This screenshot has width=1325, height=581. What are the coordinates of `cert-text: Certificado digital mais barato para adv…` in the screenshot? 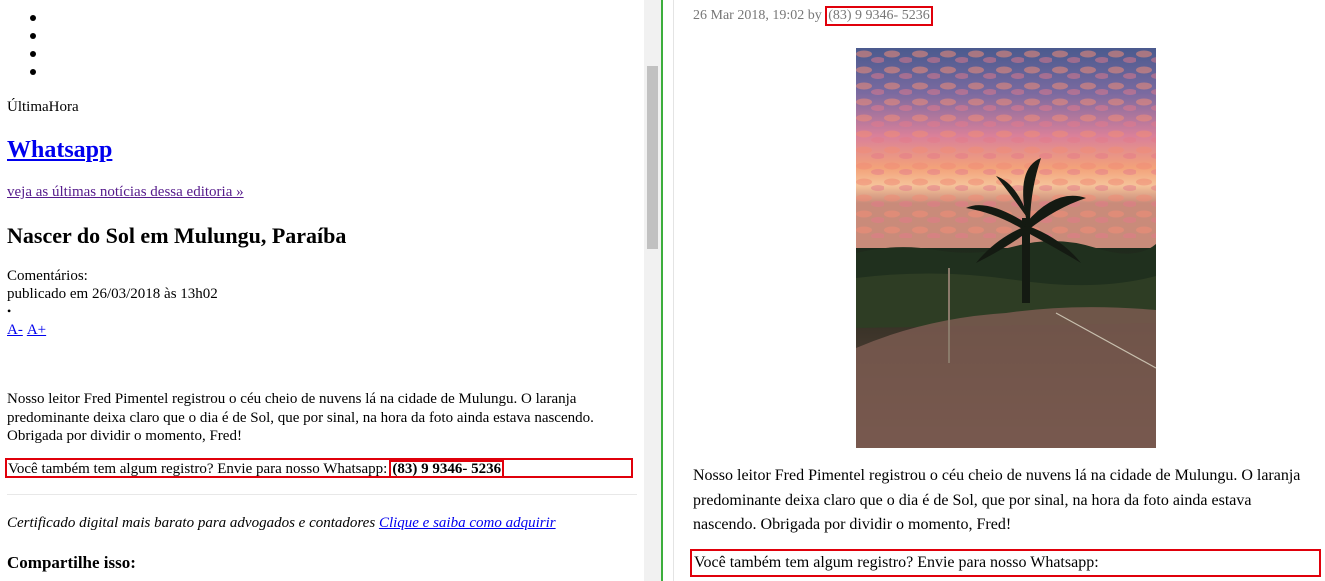 It's located at (191, 523).